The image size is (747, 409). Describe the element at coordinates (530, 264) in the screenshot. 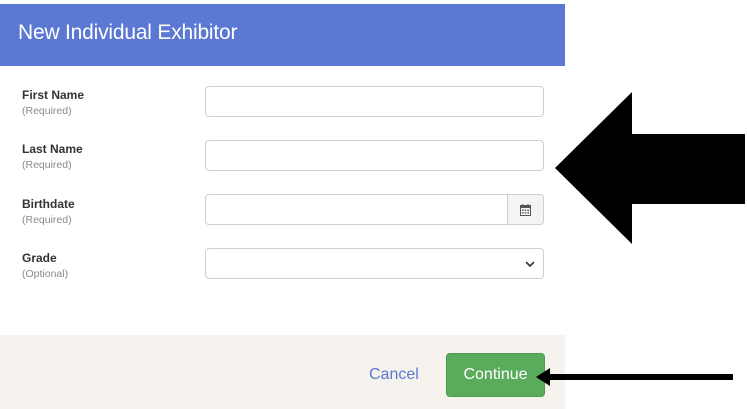

I see `chevron-down-icon` at that location.